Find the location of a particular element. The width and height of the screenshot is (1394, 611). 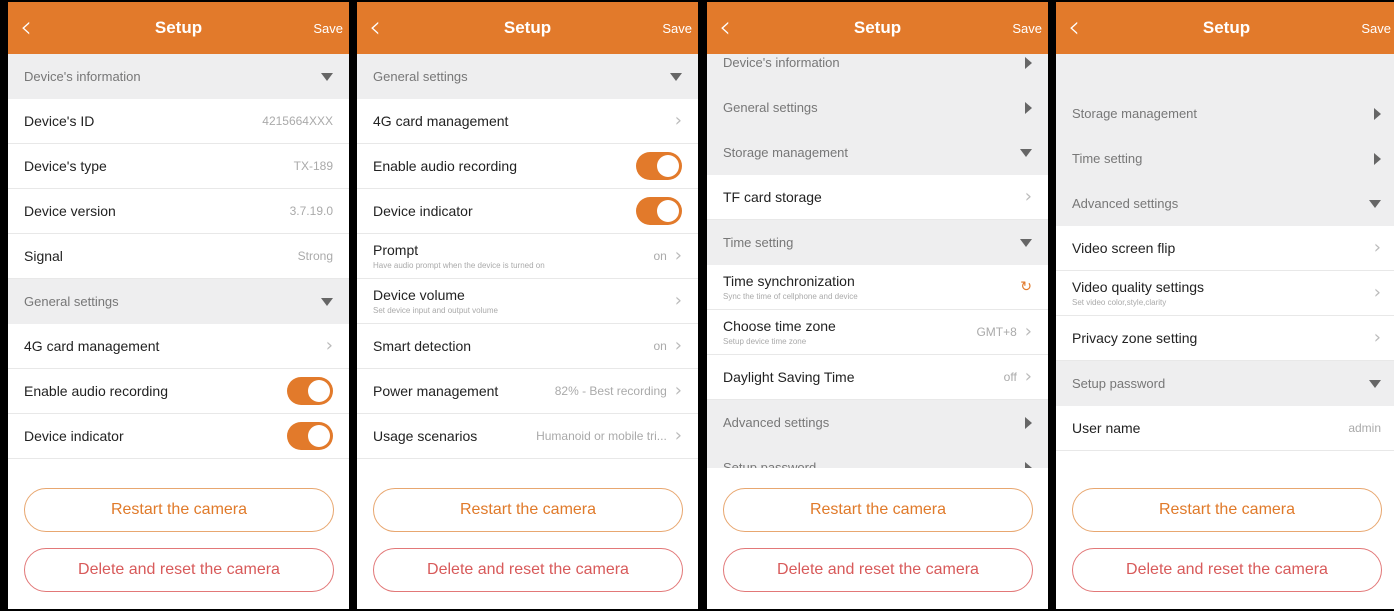

row-value: Strong is located at coordinates (315, 256).